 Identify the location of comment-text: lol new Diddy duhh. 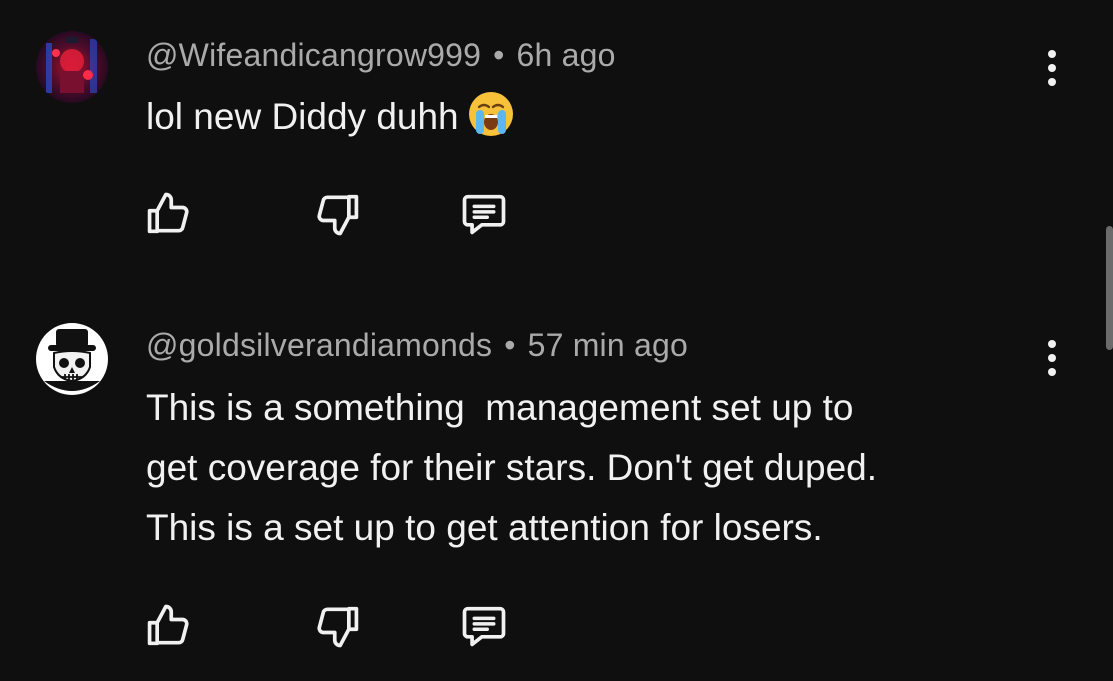
(330, 117).